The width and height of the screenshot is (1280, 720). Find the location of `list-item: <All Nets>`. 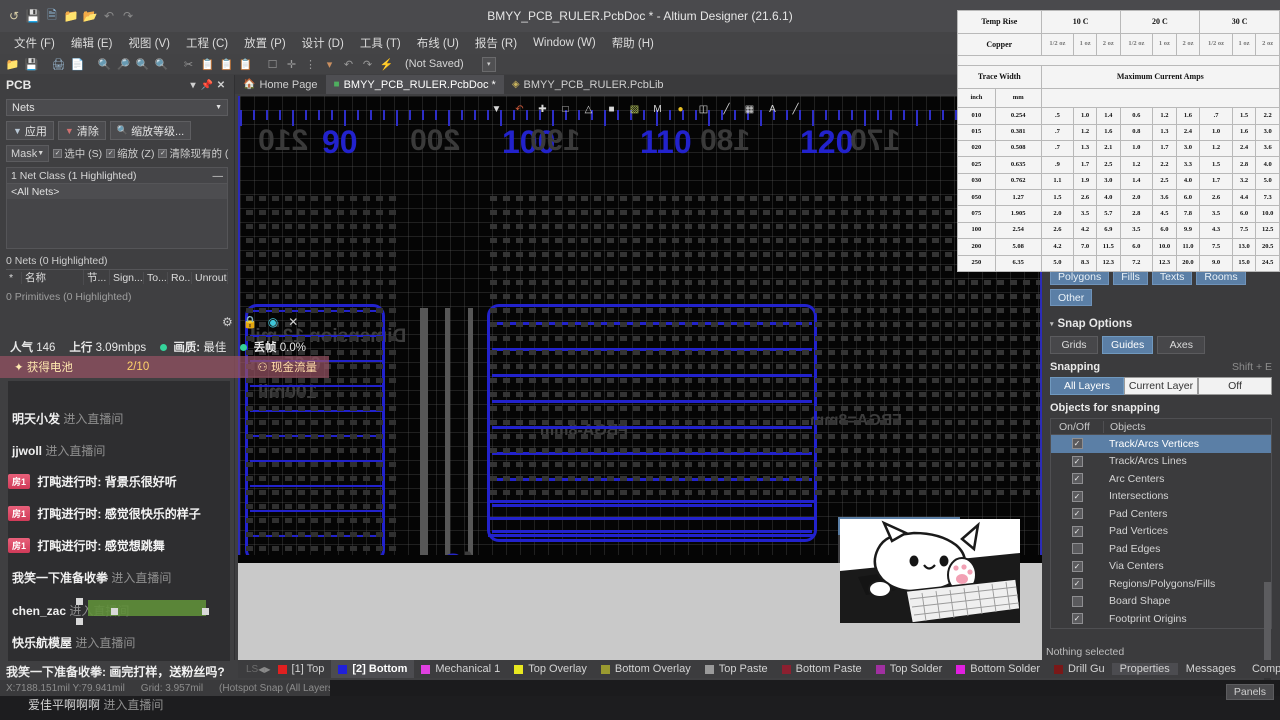

list-item: <All Nets> is located at coordinates (117, 191).